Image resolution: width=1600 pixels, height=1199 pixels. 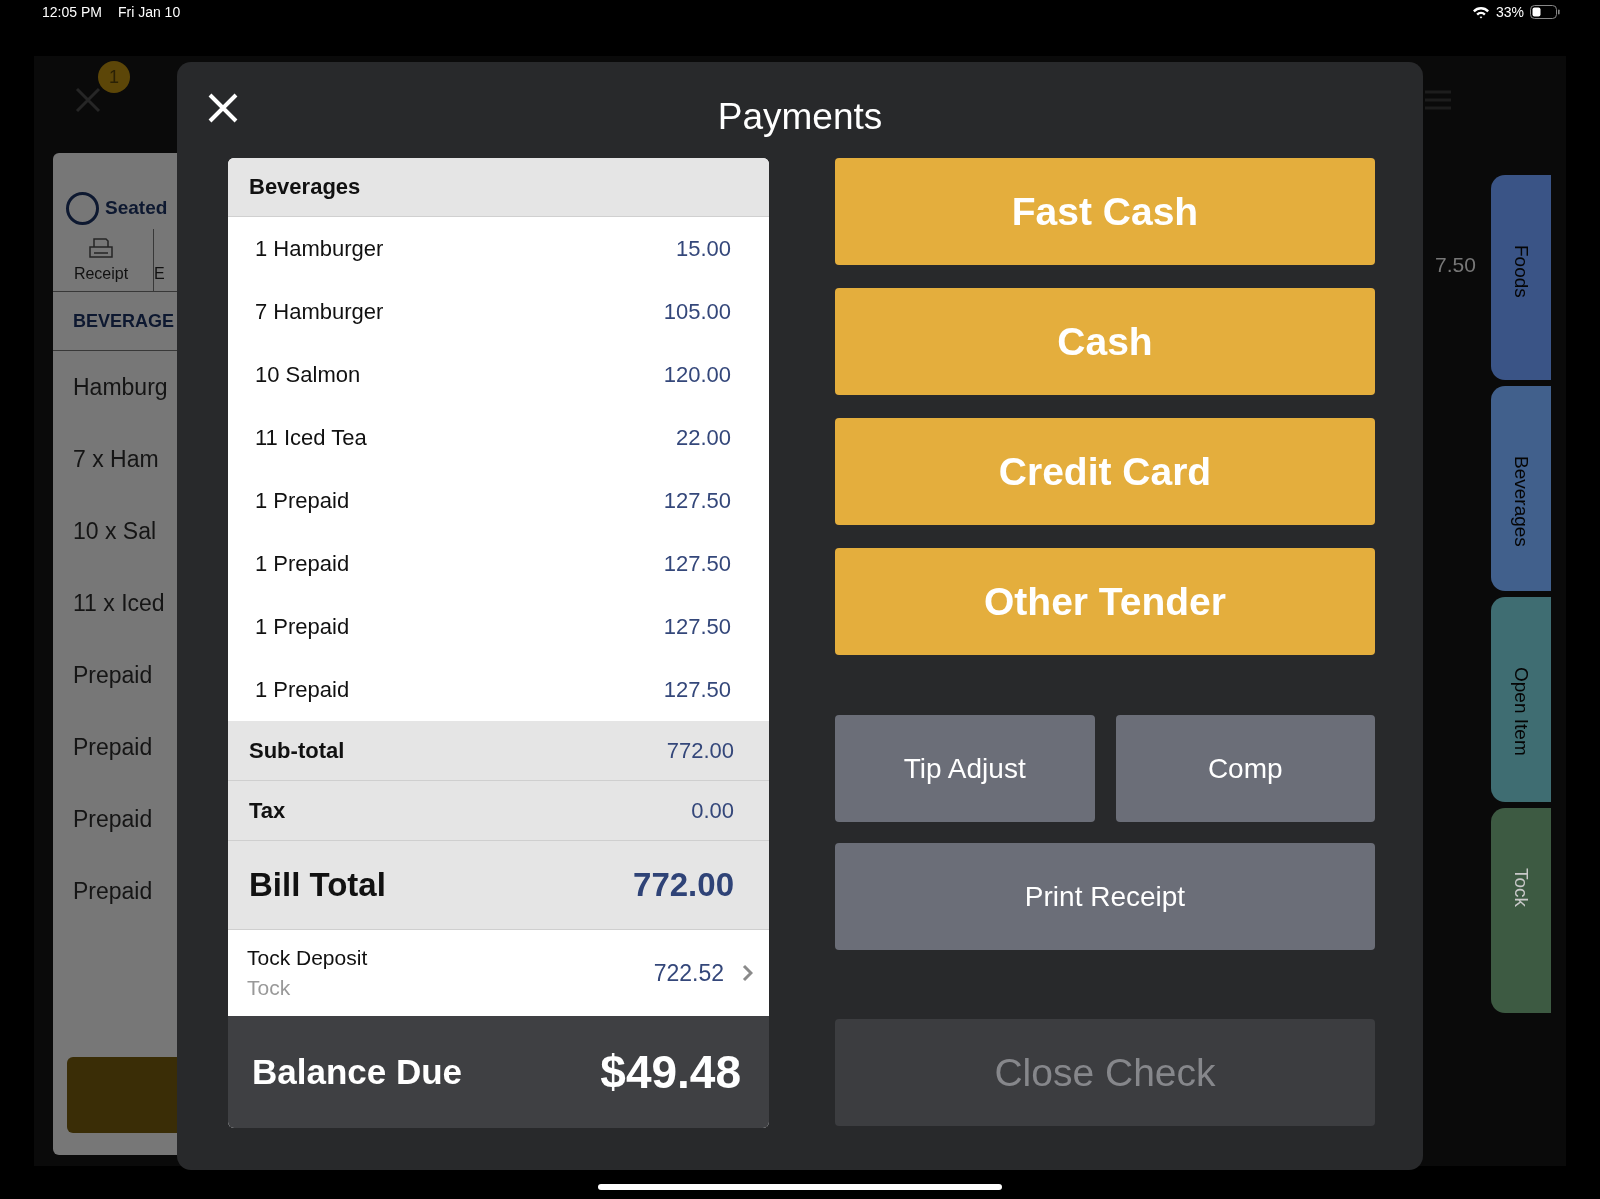 I want to click on status-date: Fri Jan 10, so click(x=149, y=12).